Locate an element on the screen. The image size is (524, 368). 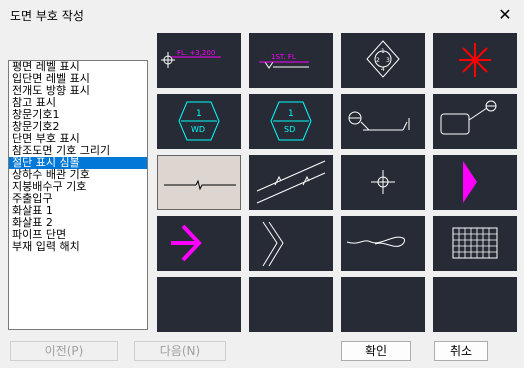
dir-num-2: 2 is located at coordinates (378, 60).